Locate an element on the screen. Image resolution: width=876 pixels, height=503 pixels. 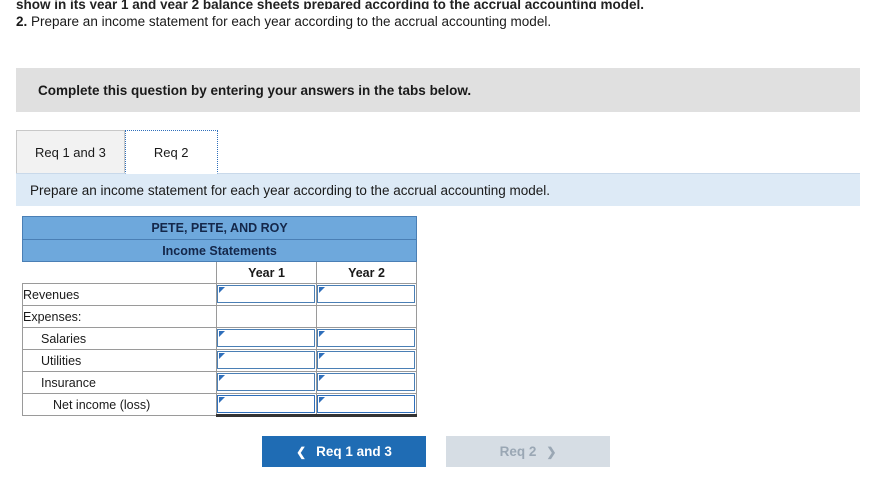
table-subtitle-row: Income Statements is located at coordinates (219, 250).